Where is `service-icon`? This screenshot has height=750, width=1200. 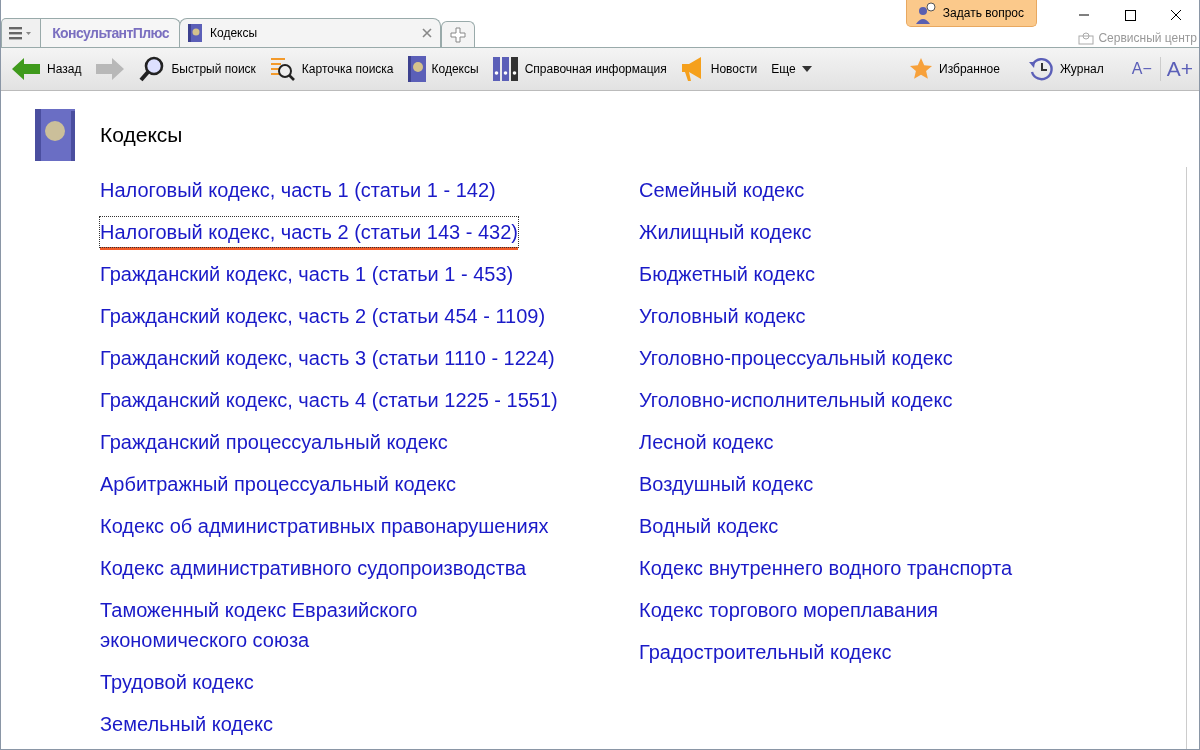
service-icon is located at coordinates (1086, 38).